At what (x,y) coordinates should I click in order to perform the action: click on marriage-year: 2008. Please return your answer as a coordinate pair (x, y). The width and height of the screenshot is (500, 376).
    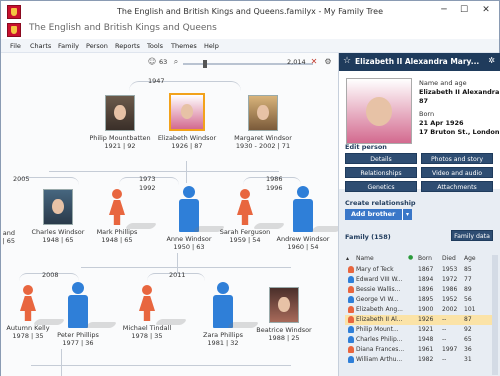
    Looking at the image, I should click on (50, 275).